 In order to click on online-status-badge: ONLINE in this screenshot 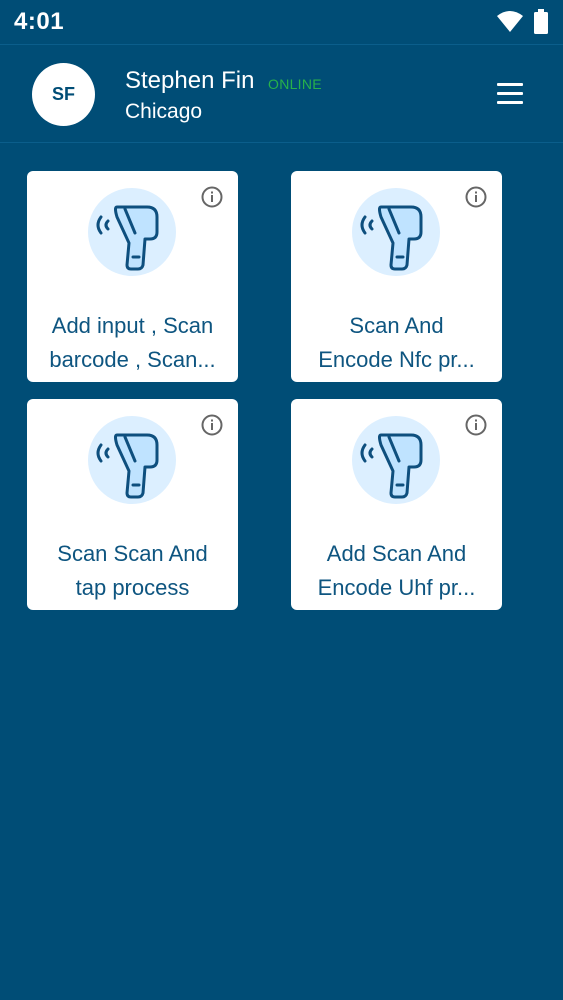, I will do `click(295, 84)`.